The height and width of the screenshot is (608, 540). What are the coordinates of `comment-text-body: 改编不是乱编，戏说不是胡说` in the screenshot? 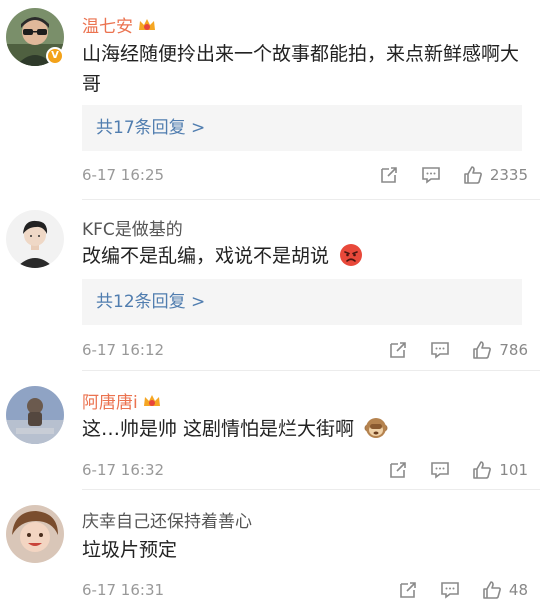 It's located at (206, 256).